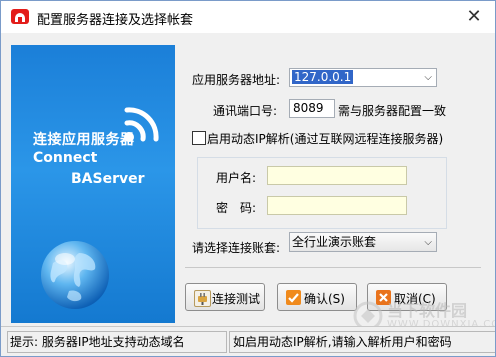 The image size is (496, 357). I want to click on server-address-label: 应用服务器地址:, so click(236, 80).